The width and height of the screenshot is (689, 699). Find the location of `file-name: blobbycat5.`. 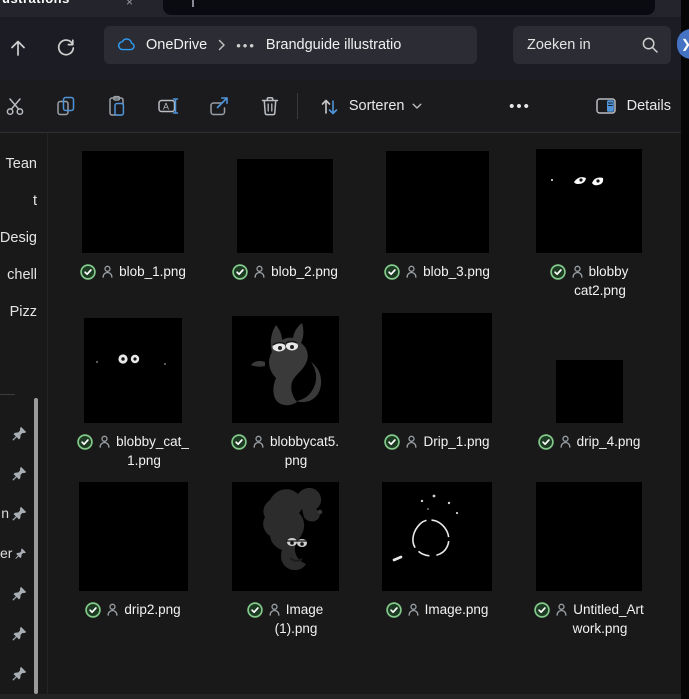

file-name: blobbycat5. is located at coordinates (304, 441).